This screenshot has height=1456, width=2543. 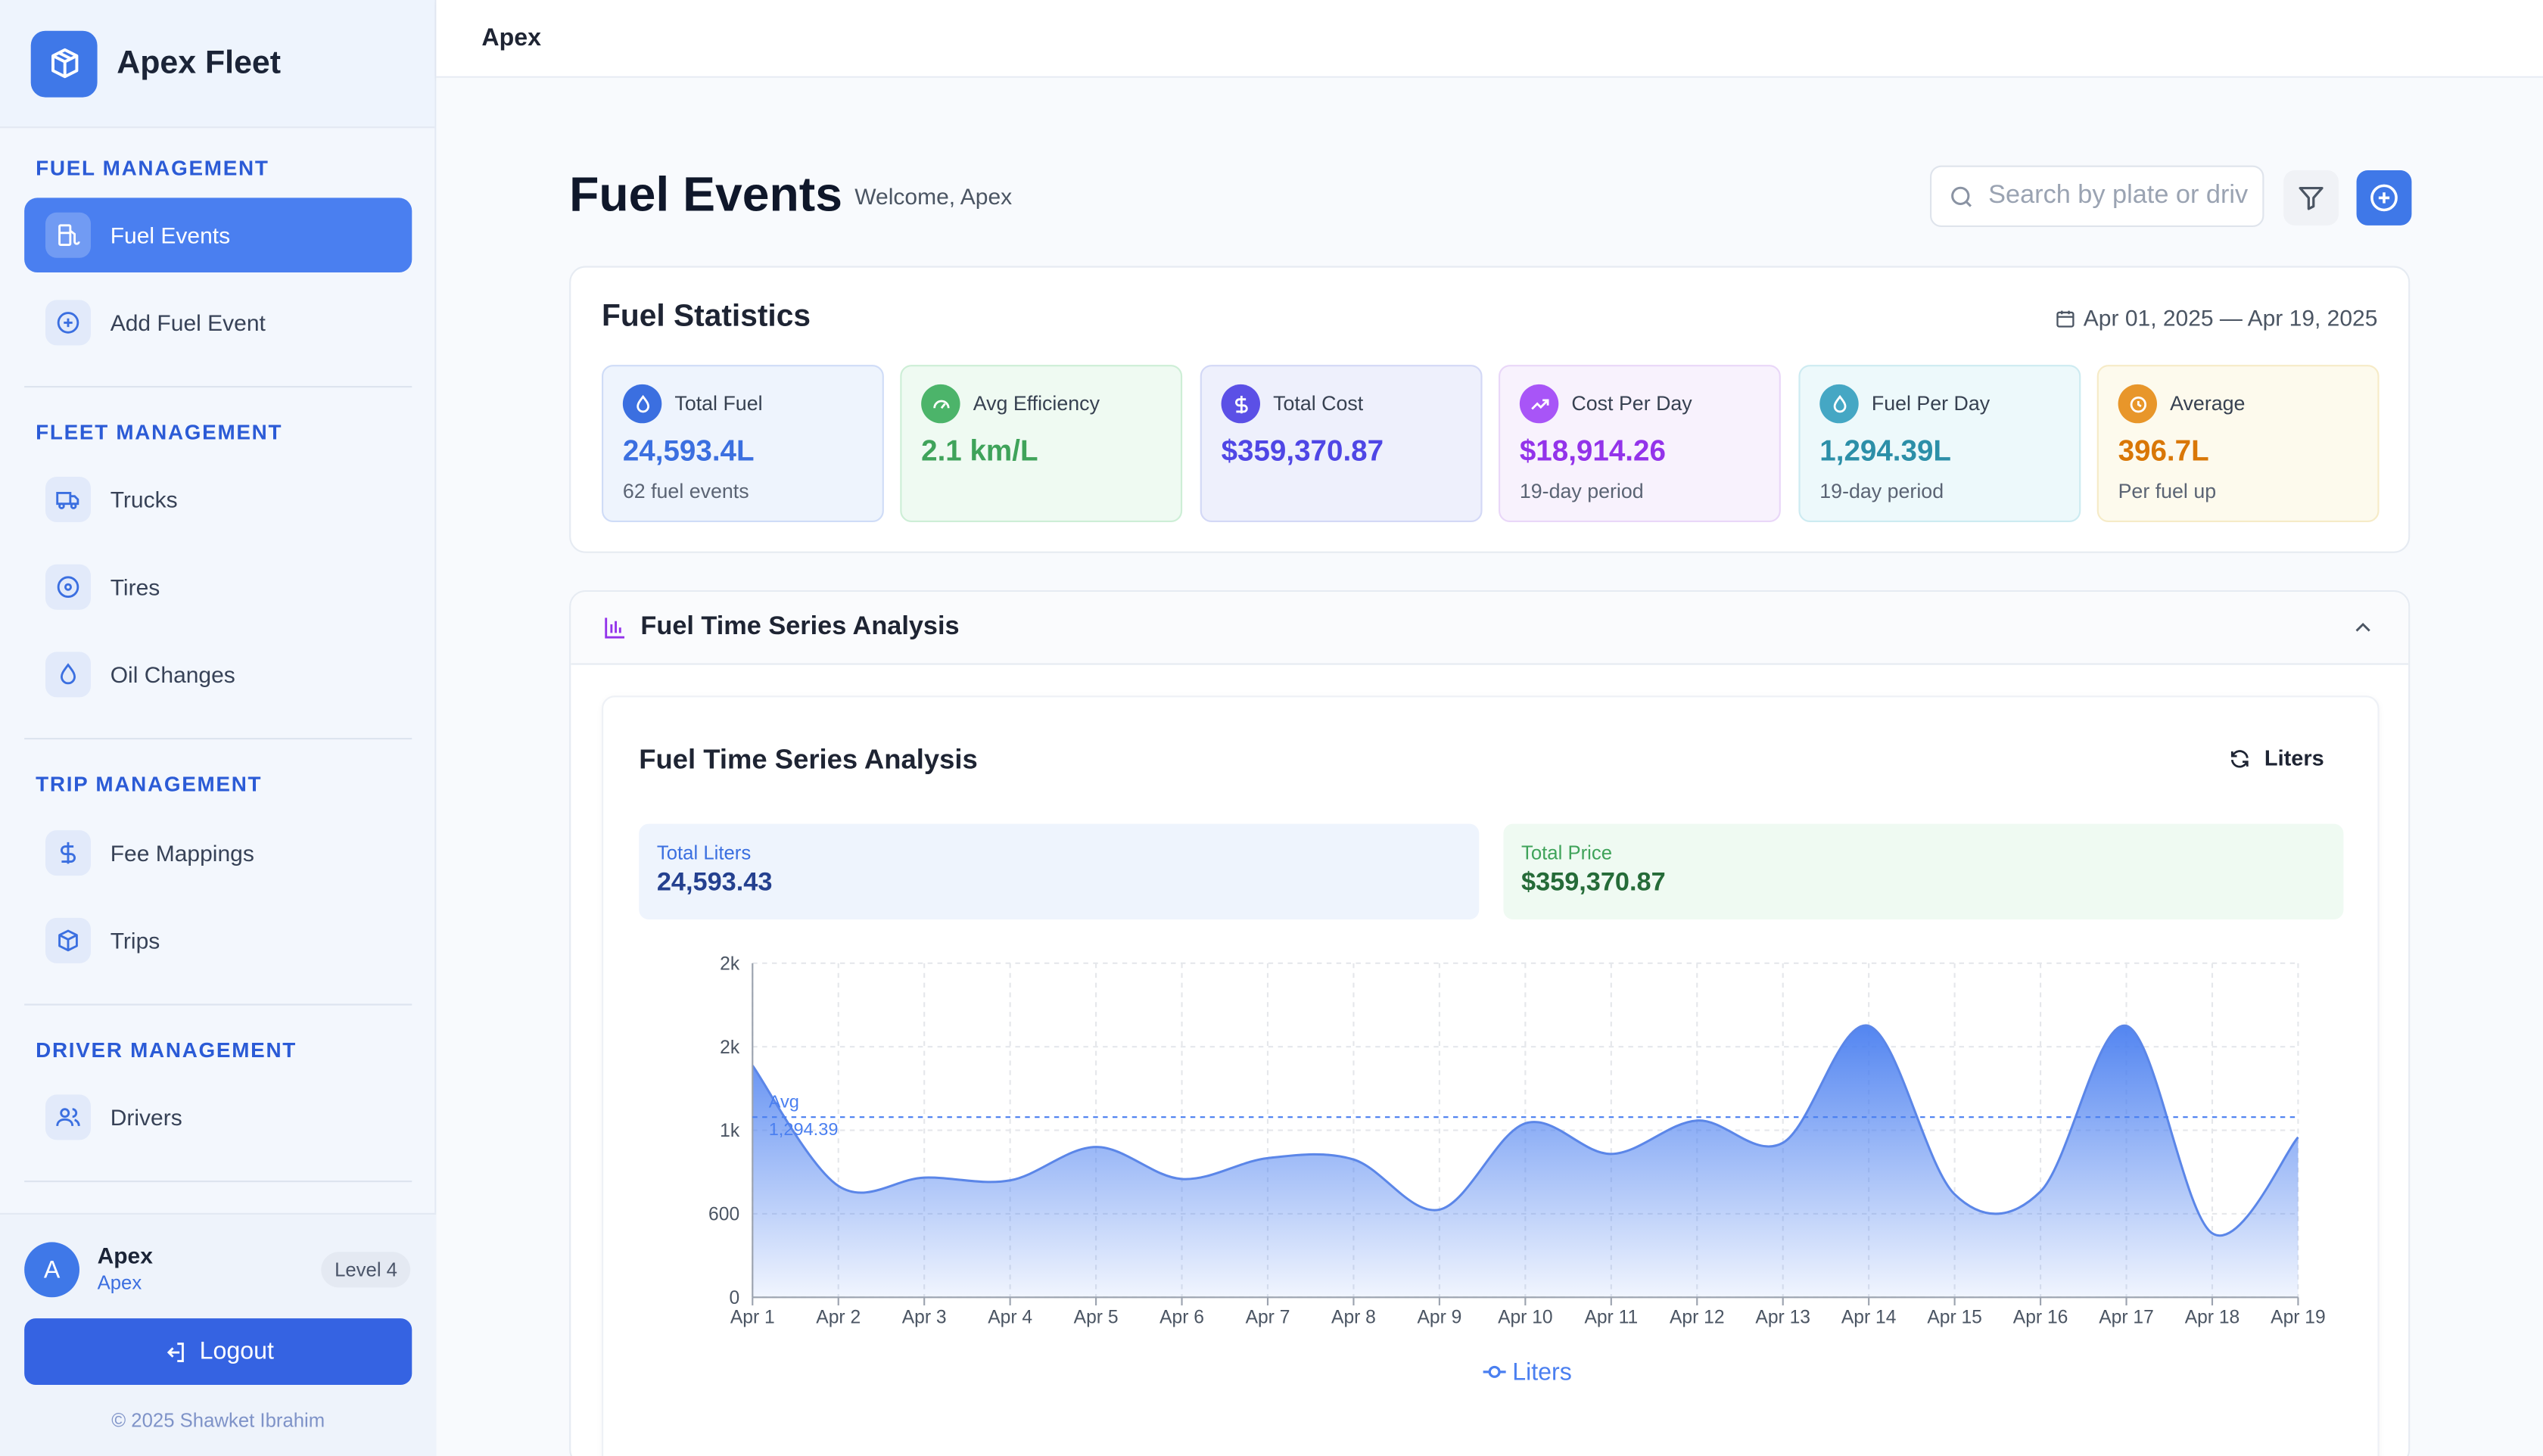 What do you see at coordinates (704, 854) in the screenshot?
I see `total-liters-label: Total Liters` at bounding box center [704, 854].